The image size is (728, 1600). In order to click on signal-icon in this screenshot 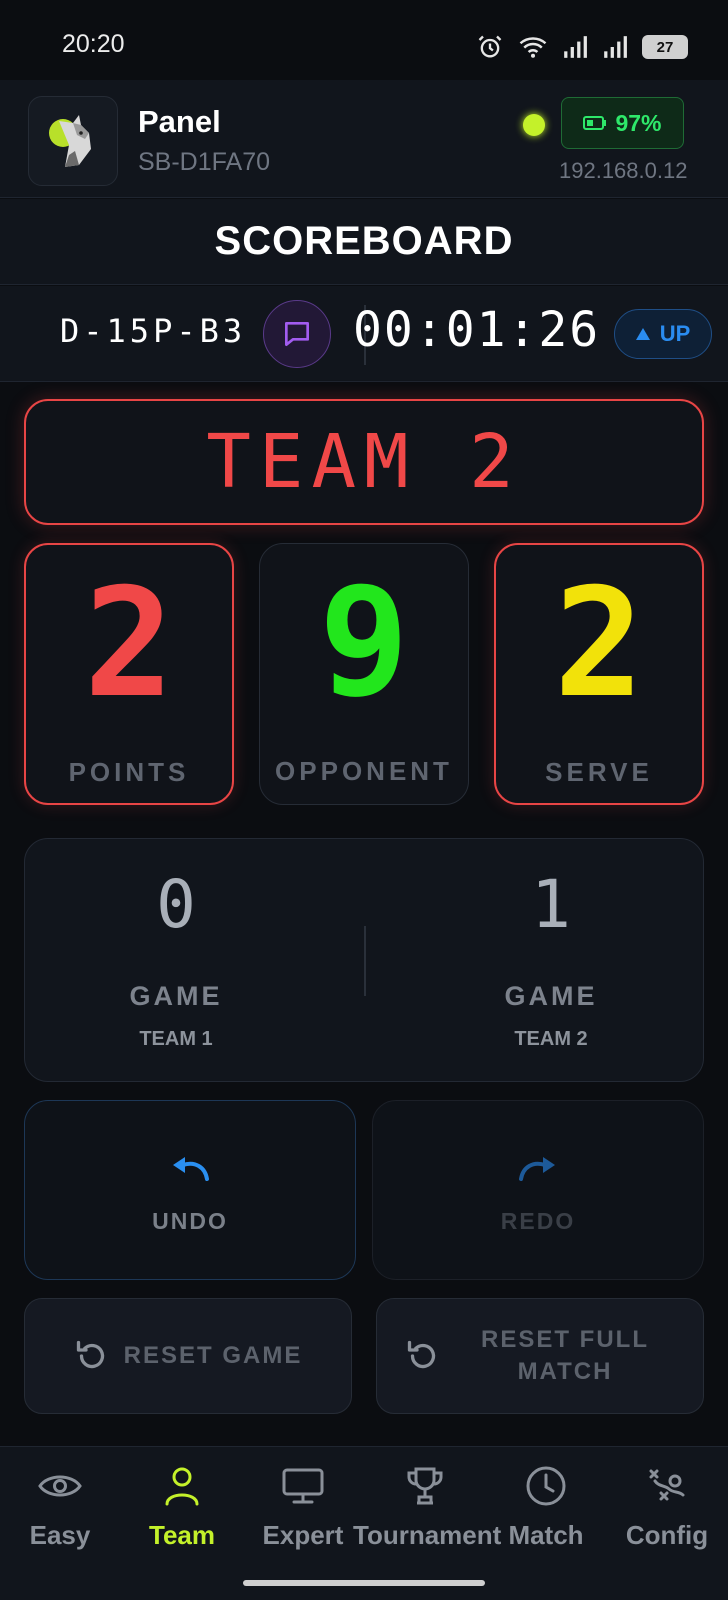, I will do `click(575, 47)`.